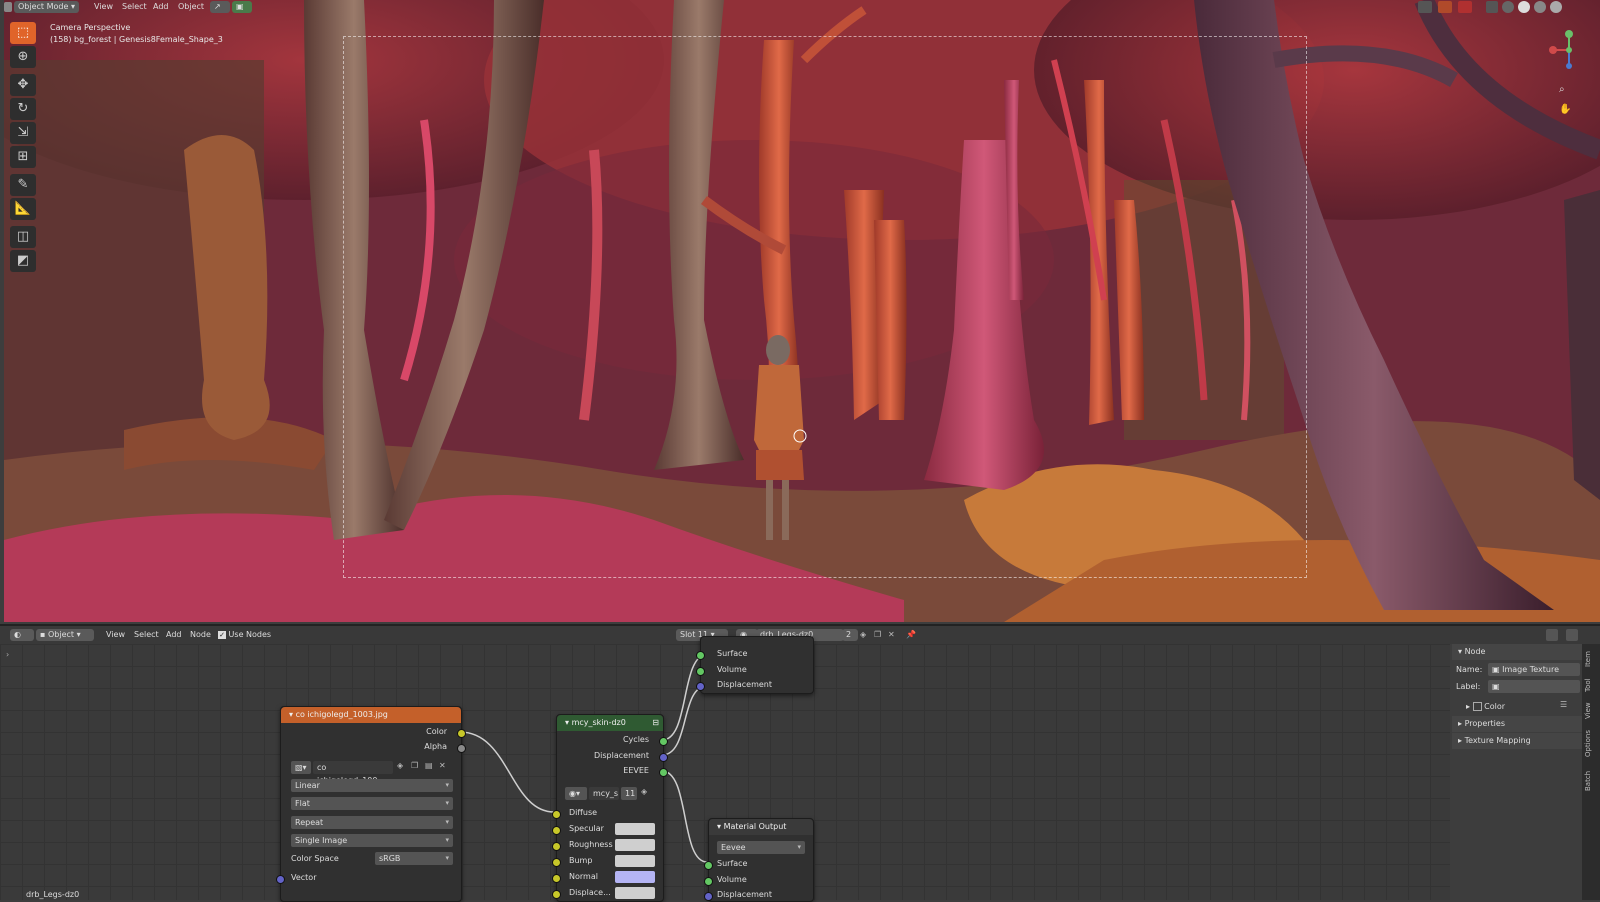 Image resolution: width=1600 pixels, height=902 pixels. What do you see at coordinates (556, 894) in the screenshot?
I see `displace-input-socket` at bounding box center [556, 894].